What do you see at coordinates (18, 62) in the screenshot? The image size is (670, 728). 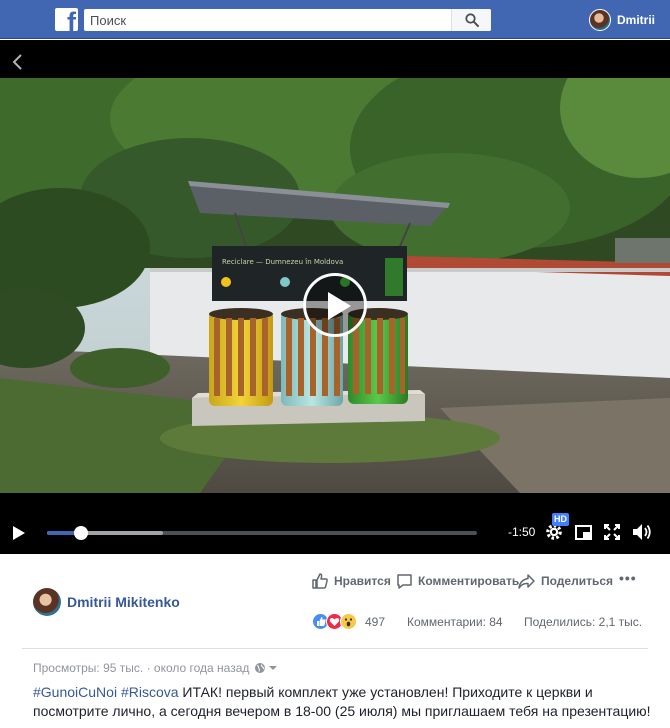 I see `chevron-left-icon` at bounding box center [18, 62].